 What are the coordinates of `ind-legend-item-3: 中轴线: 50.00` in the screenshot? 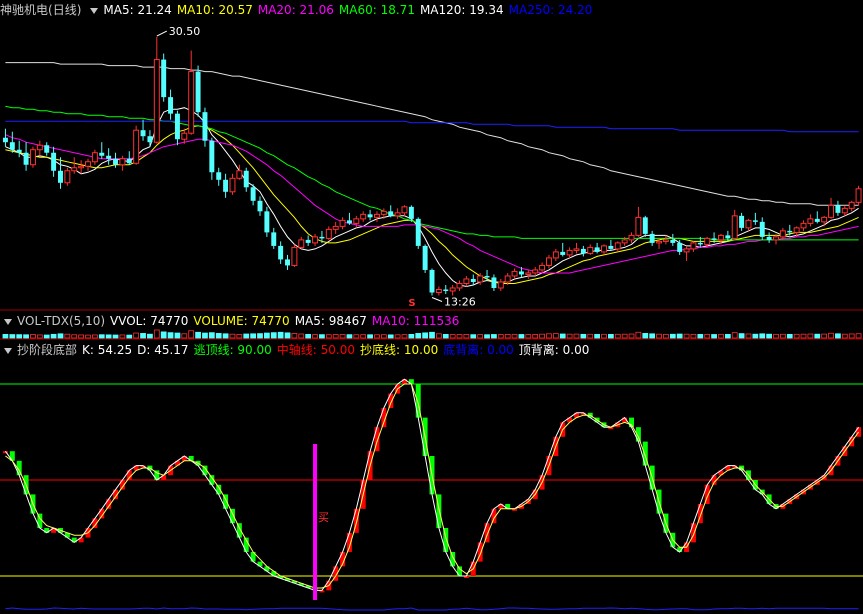 It's located at (315, 350).